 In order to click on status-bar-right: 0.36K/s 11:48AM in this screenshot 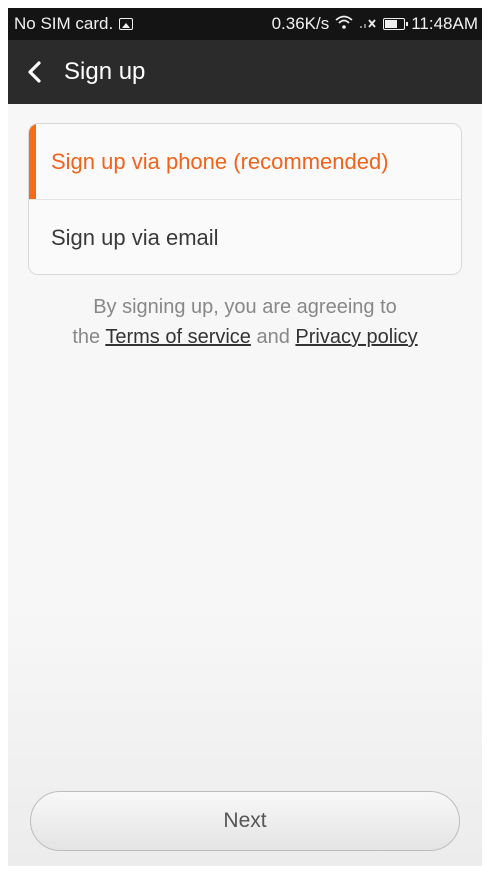, I will do `click(375, 24)`.